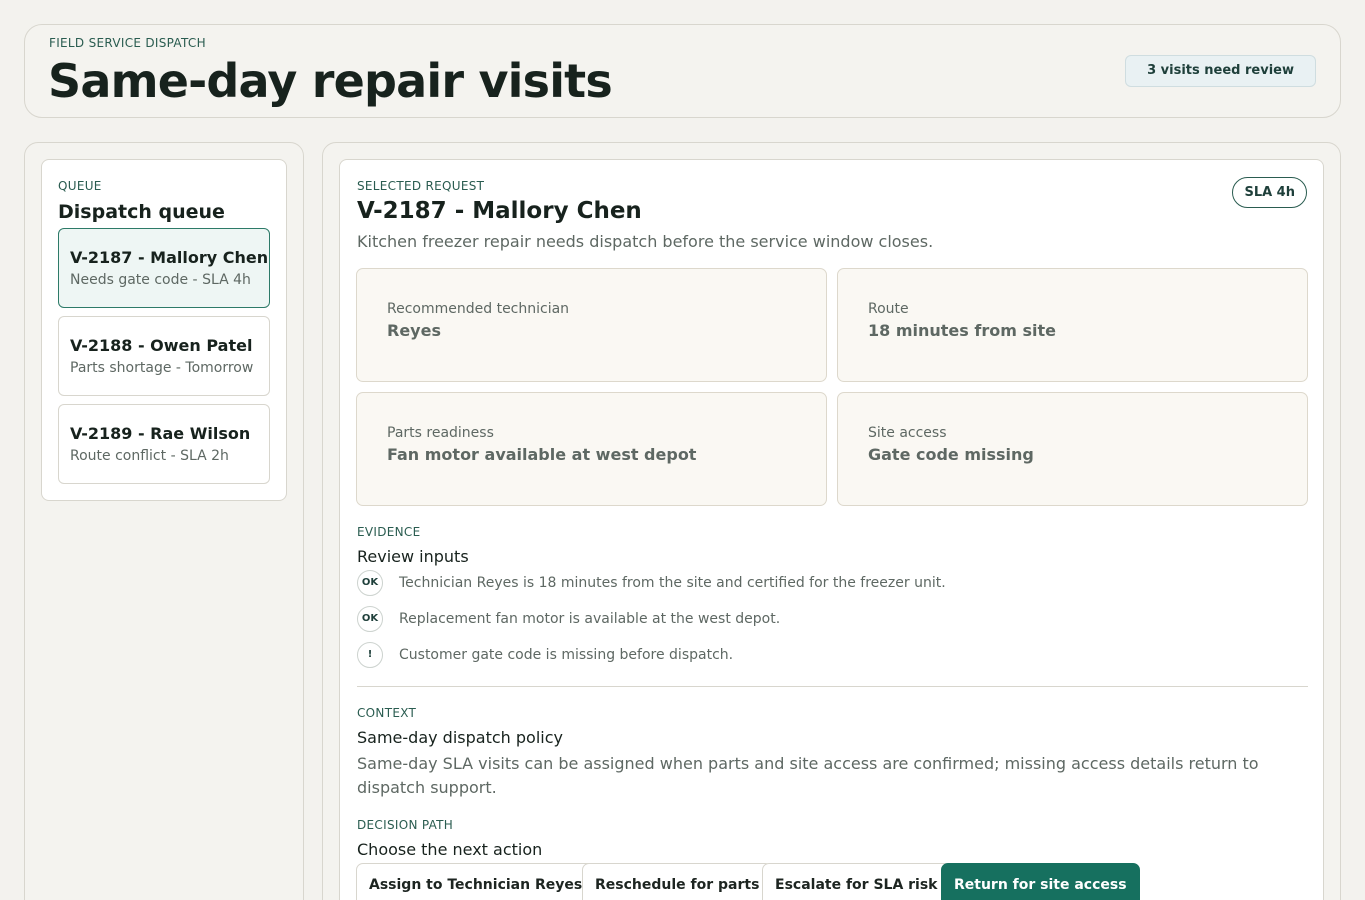 The width and height of the screenshot is (1365, 900). Describe the element at coordinates (1040, 881) in the screenshot. I see `return-site-access-button: Return for site access` at that location.